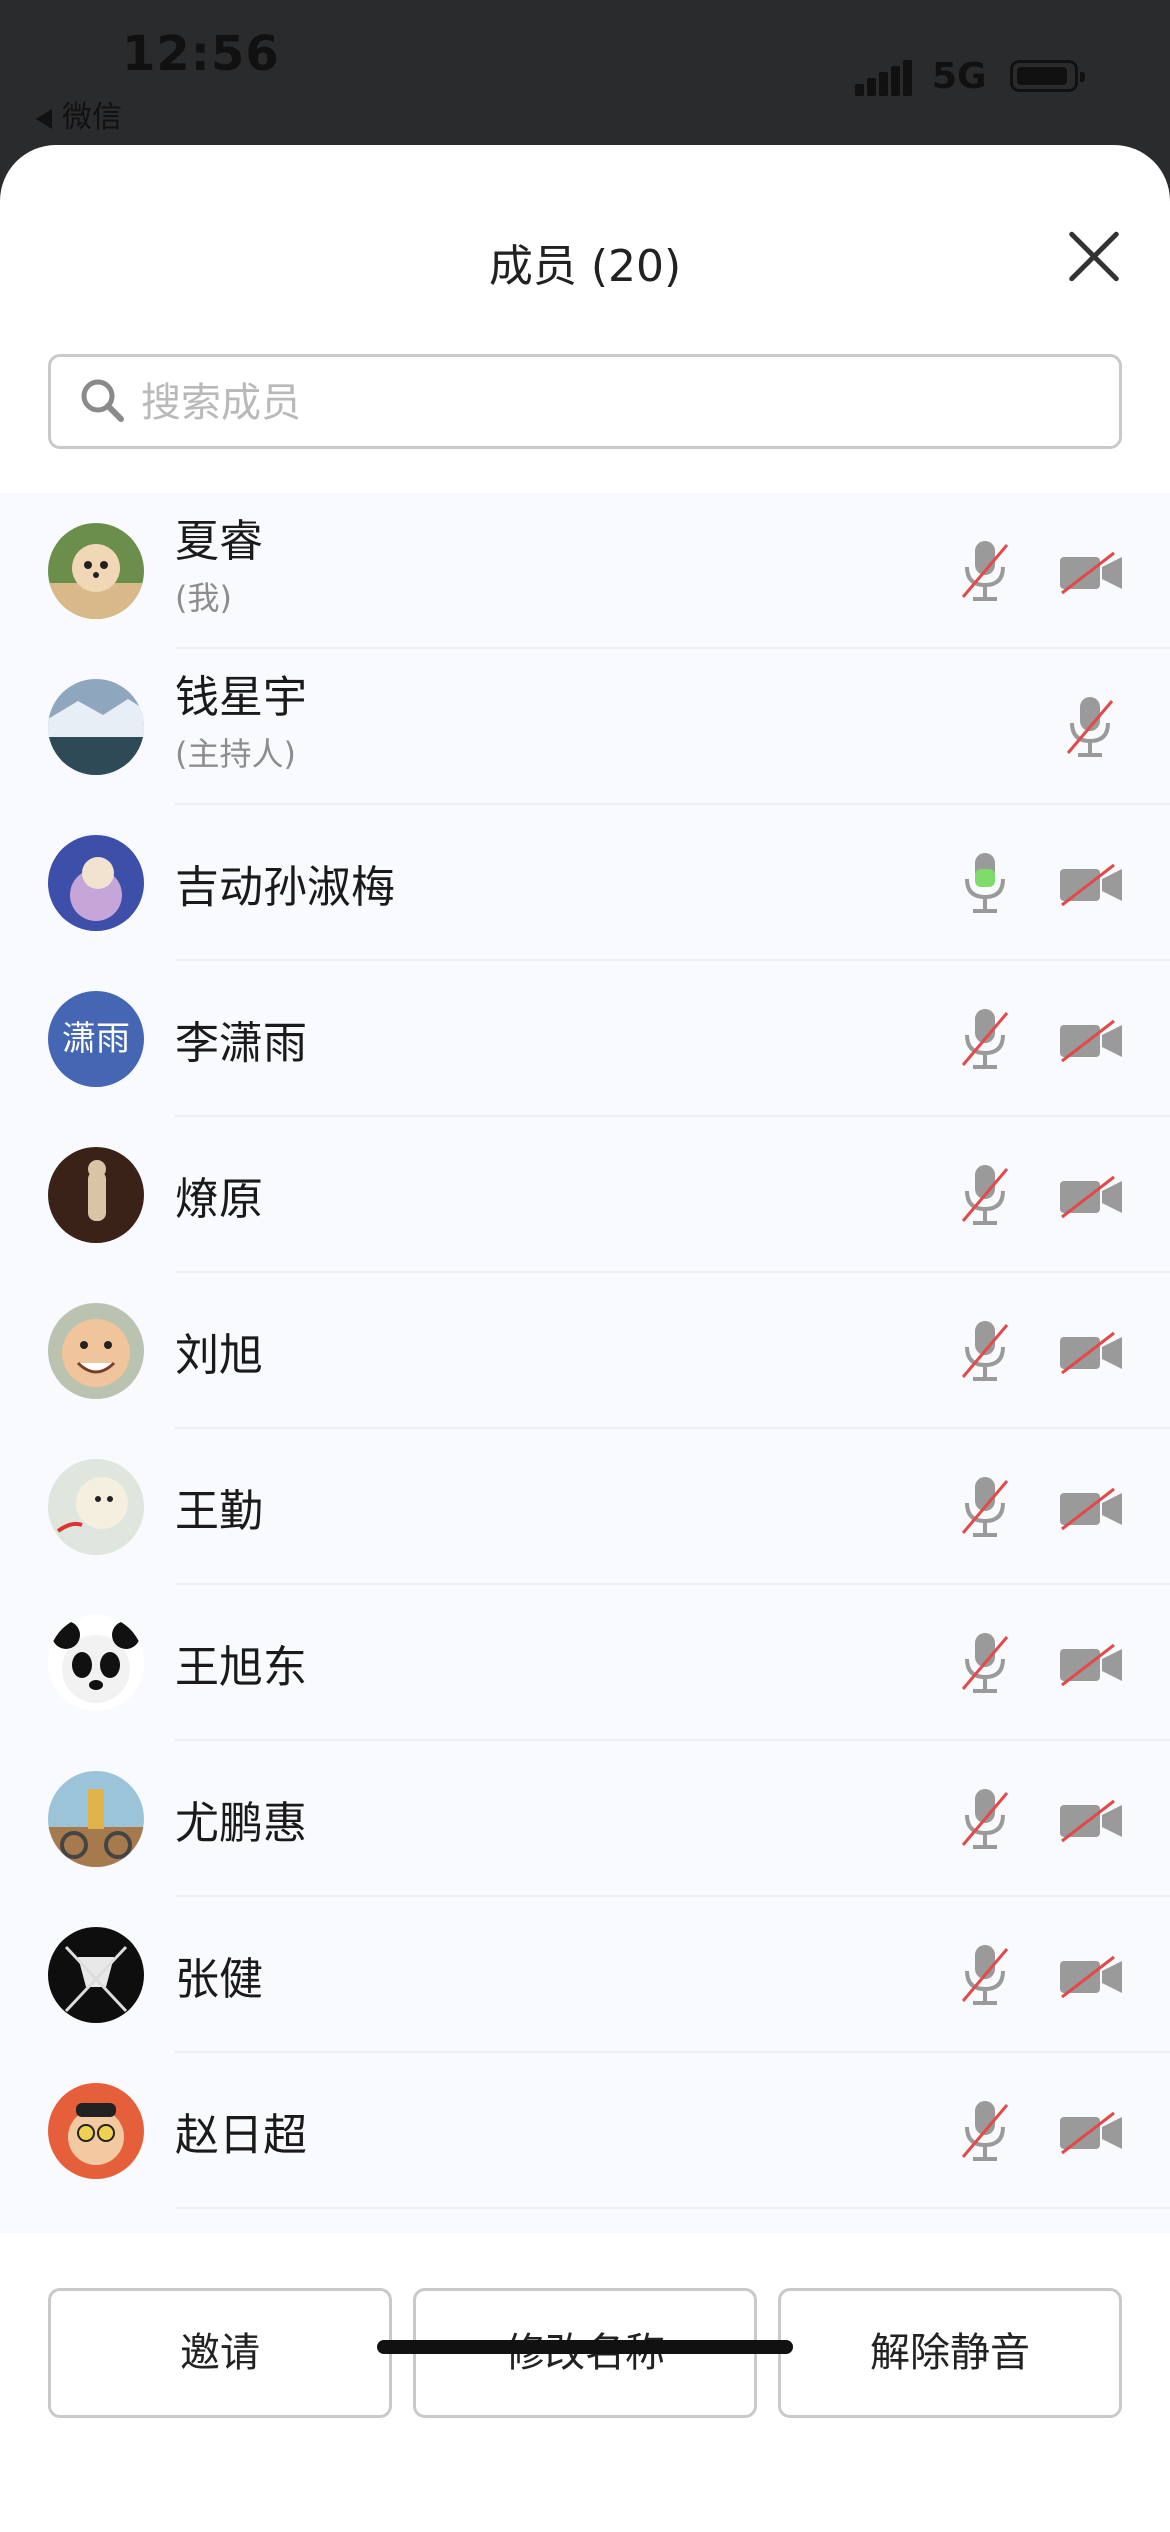 The height and width of the screenshot is (2532, 1170). Describe the element at coordinates (621, 402) in the screenshot. I see `search-input` at that location.